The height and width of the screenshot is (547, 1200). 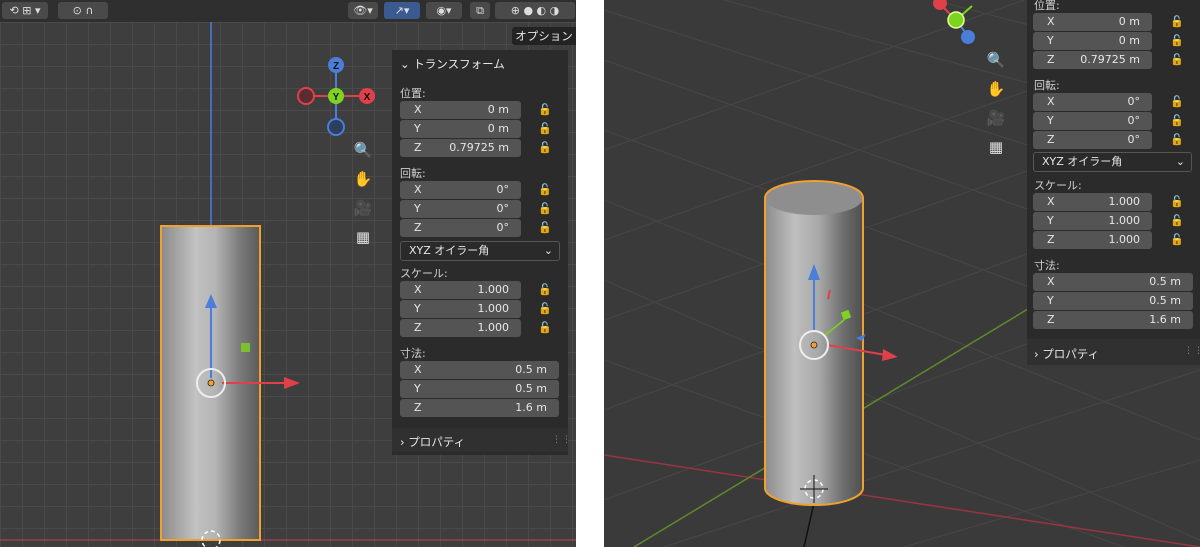 I want to click on transform-header: ⌄ トランスフォーム, so click(x=452, y=64).